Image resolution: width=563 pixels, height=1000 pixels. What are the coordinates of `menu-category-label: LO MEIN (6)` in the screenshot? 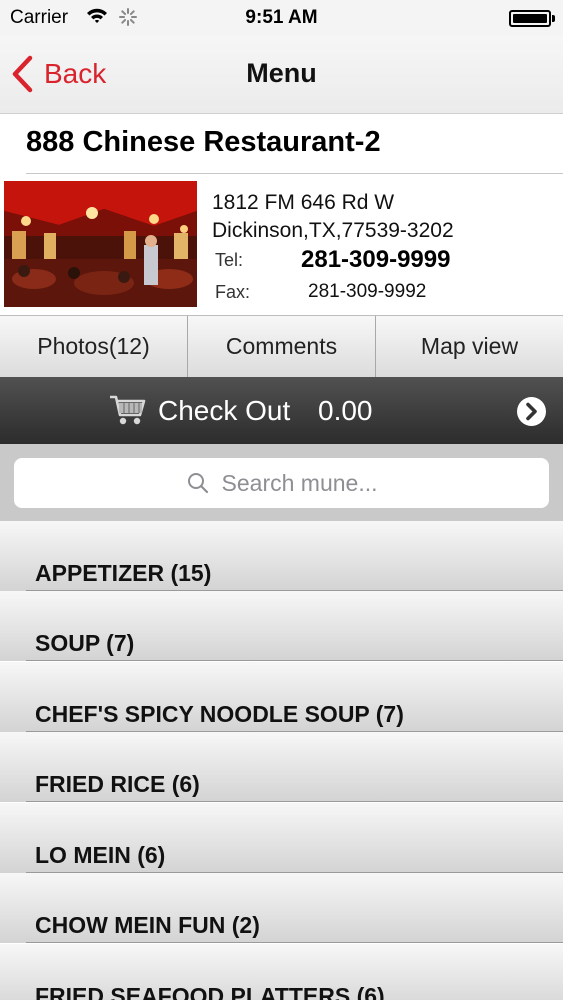 It's located at (100, 855).